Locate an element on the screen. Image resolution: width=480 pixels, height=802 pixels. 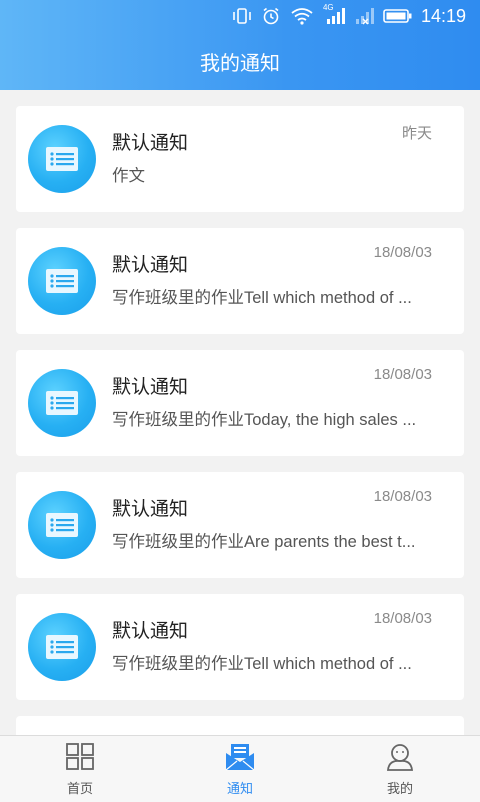
status-bar: 4G 14:19 is located at coordinates (240, 16).